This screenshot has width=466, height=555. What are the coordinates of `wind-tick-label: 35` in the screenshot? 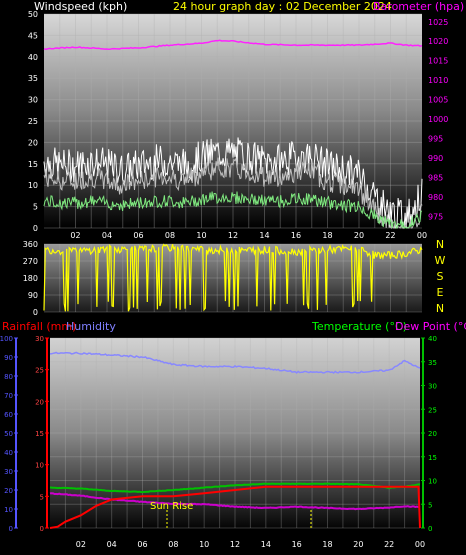 It's located at (33, 78).